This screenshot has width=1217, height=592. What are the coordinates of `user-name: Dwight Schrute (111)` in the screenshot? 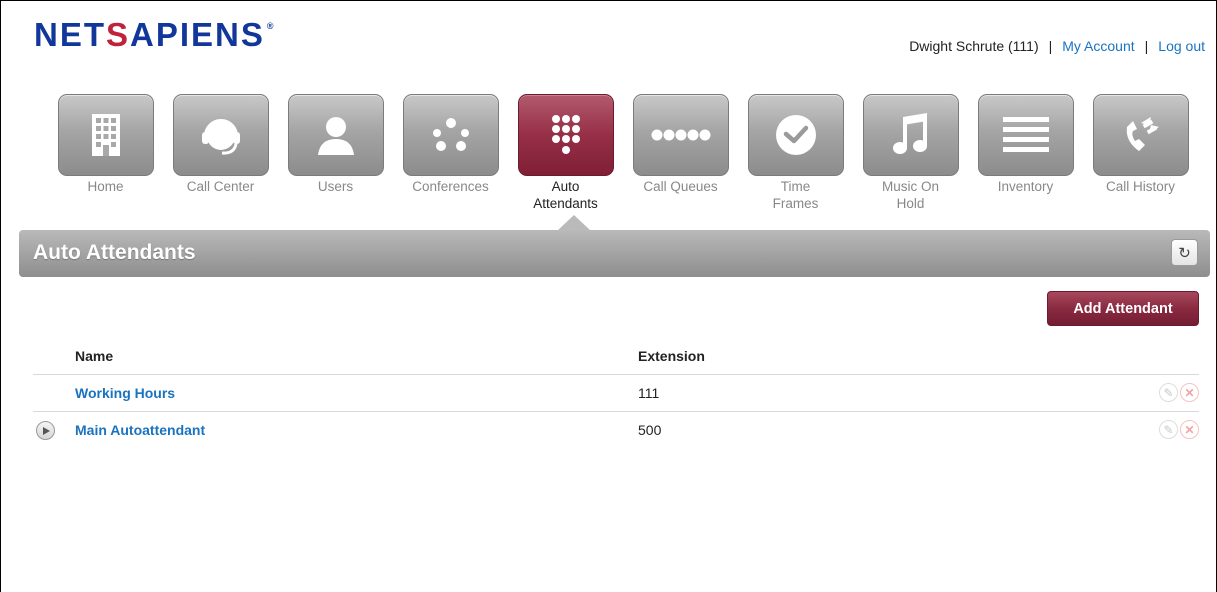 It's located at (974, 46).